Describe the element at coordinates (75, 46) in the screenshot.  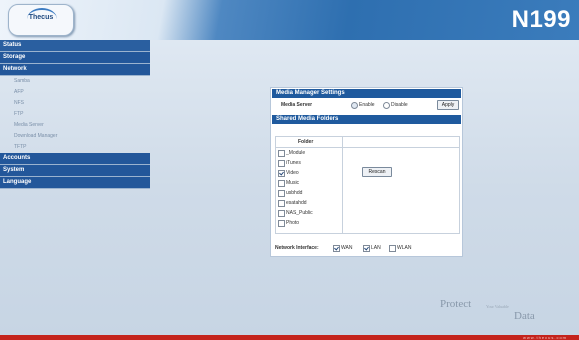
I see `sidebar-category-status: Status` at that location.